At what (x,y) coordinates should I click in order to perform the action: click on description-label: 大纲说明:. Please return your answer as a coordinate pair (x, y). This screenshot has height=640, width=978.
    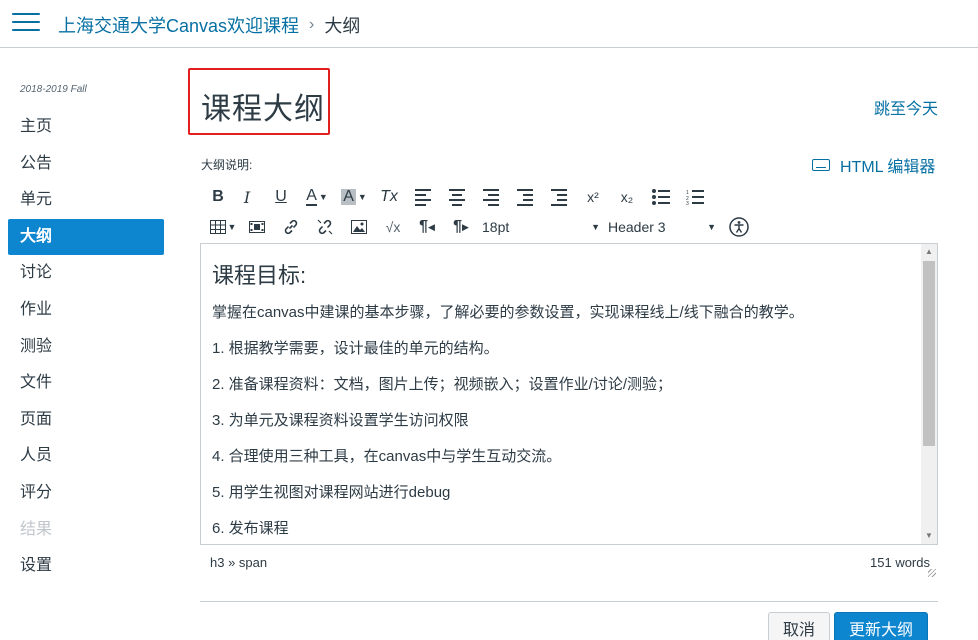
    Looking at the image, I should click on (227, 165).